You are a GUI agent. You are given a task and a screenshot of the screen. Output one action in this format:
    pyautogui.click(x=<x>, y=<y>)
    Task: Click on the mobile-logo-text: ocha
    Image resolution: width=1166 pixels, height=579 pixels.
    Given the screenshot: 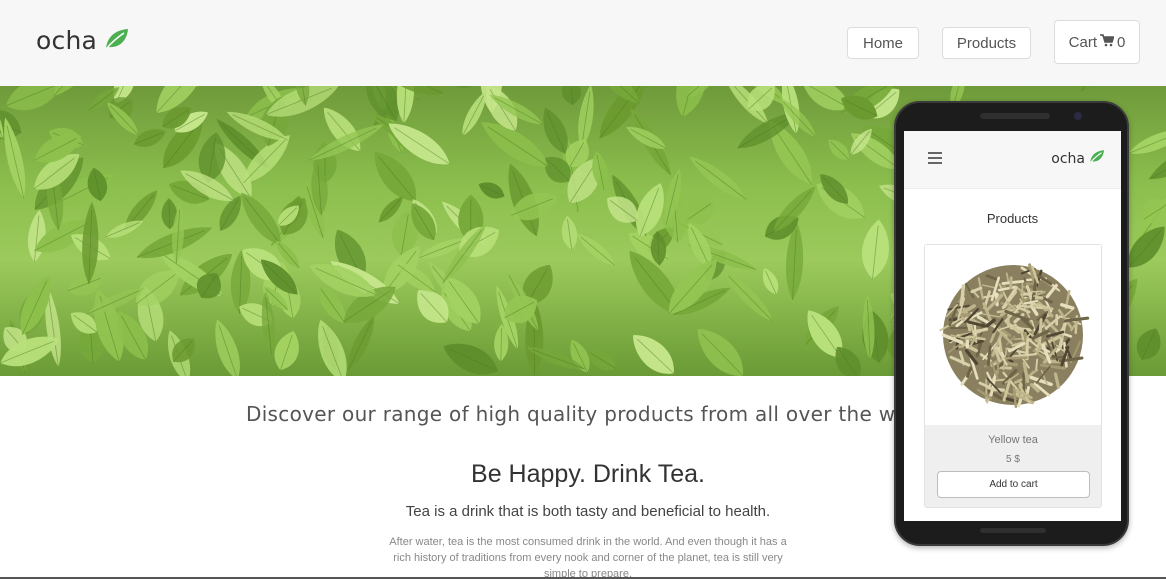 What is the action you would take?
    pyautogui.click(x=1068, y=158)
    